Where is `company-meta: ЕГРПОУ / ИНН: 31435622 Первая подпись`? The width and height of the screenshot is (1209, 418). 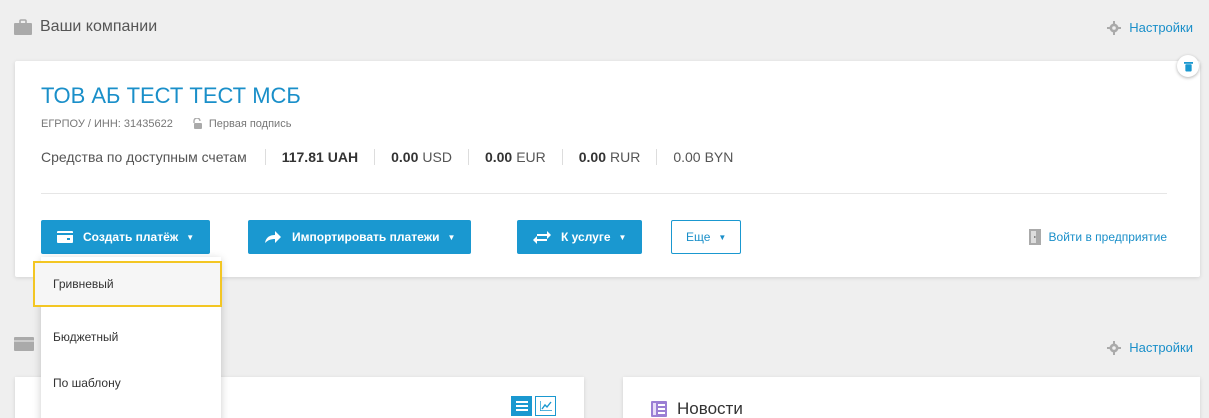 company-meta: ЕГРПОУ / ИНН: 31435622 Первая подпись is located at coordinates (166, 124).